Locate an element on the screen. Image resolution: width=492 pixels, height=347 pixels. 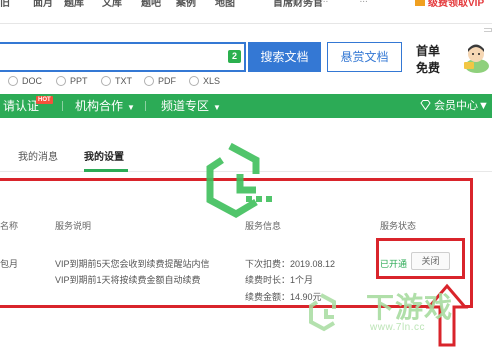
watermark-url: www.7ln.cc is located at coordinates (398, 327).